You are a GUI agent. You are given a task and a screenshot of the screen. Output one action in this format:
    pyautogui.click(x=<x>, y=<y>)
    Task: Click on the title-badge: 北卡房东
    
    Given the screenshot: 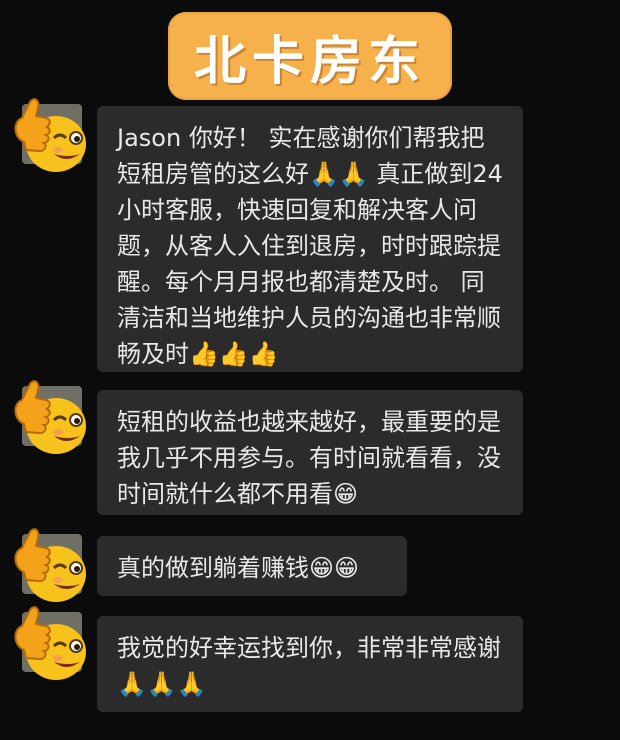 What is the action you would take?
    pyautogui.click(x=310, y=56)
    